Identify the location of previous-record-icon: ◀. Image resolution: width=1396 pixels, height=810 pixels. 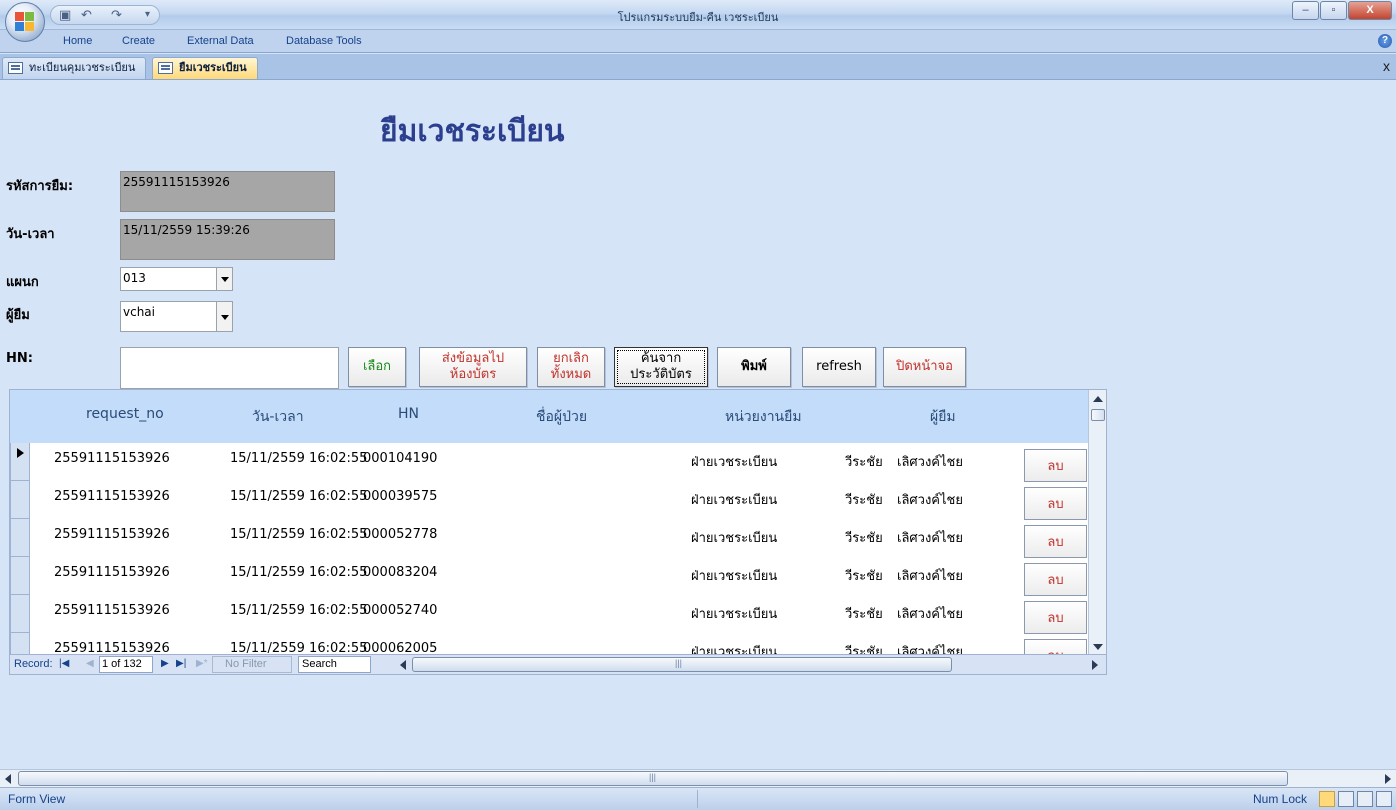
(90, 663).